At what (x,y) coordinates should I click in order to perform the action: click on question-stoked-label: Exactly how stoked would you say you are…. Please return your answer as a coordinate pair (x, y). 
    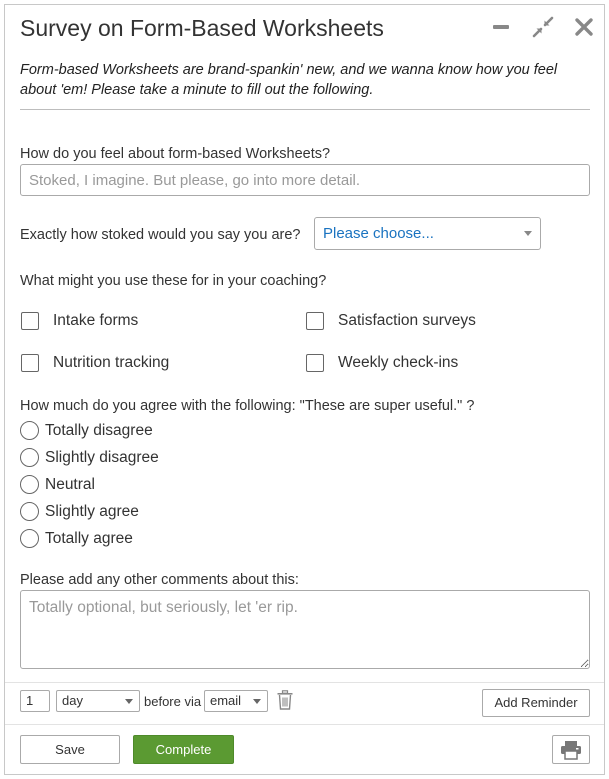
    Looking at the image, I should click on (160, 235).